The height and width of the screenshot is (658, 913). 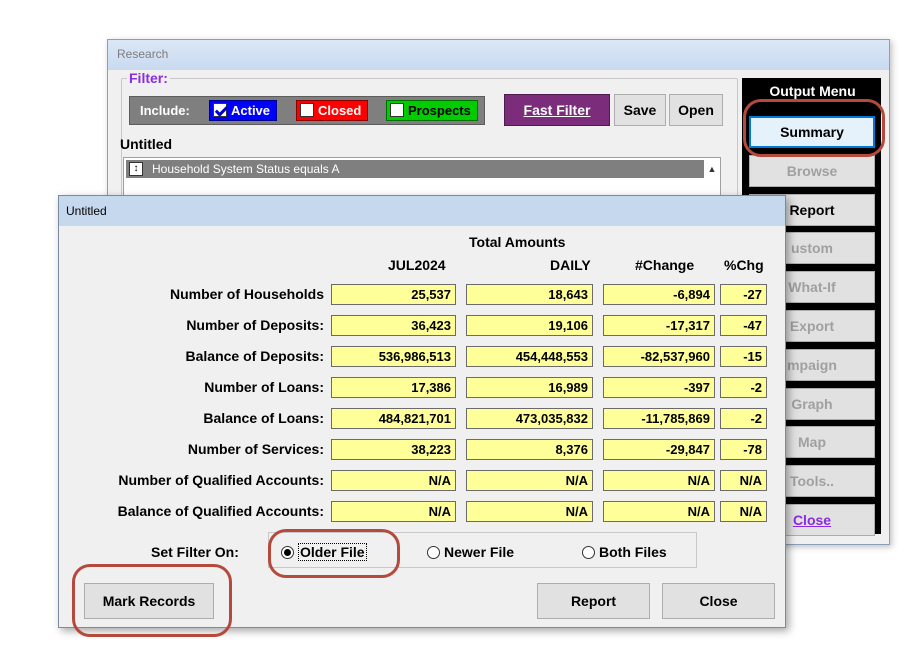 I want to click on report-button: Report, so click(x=593, y=601).